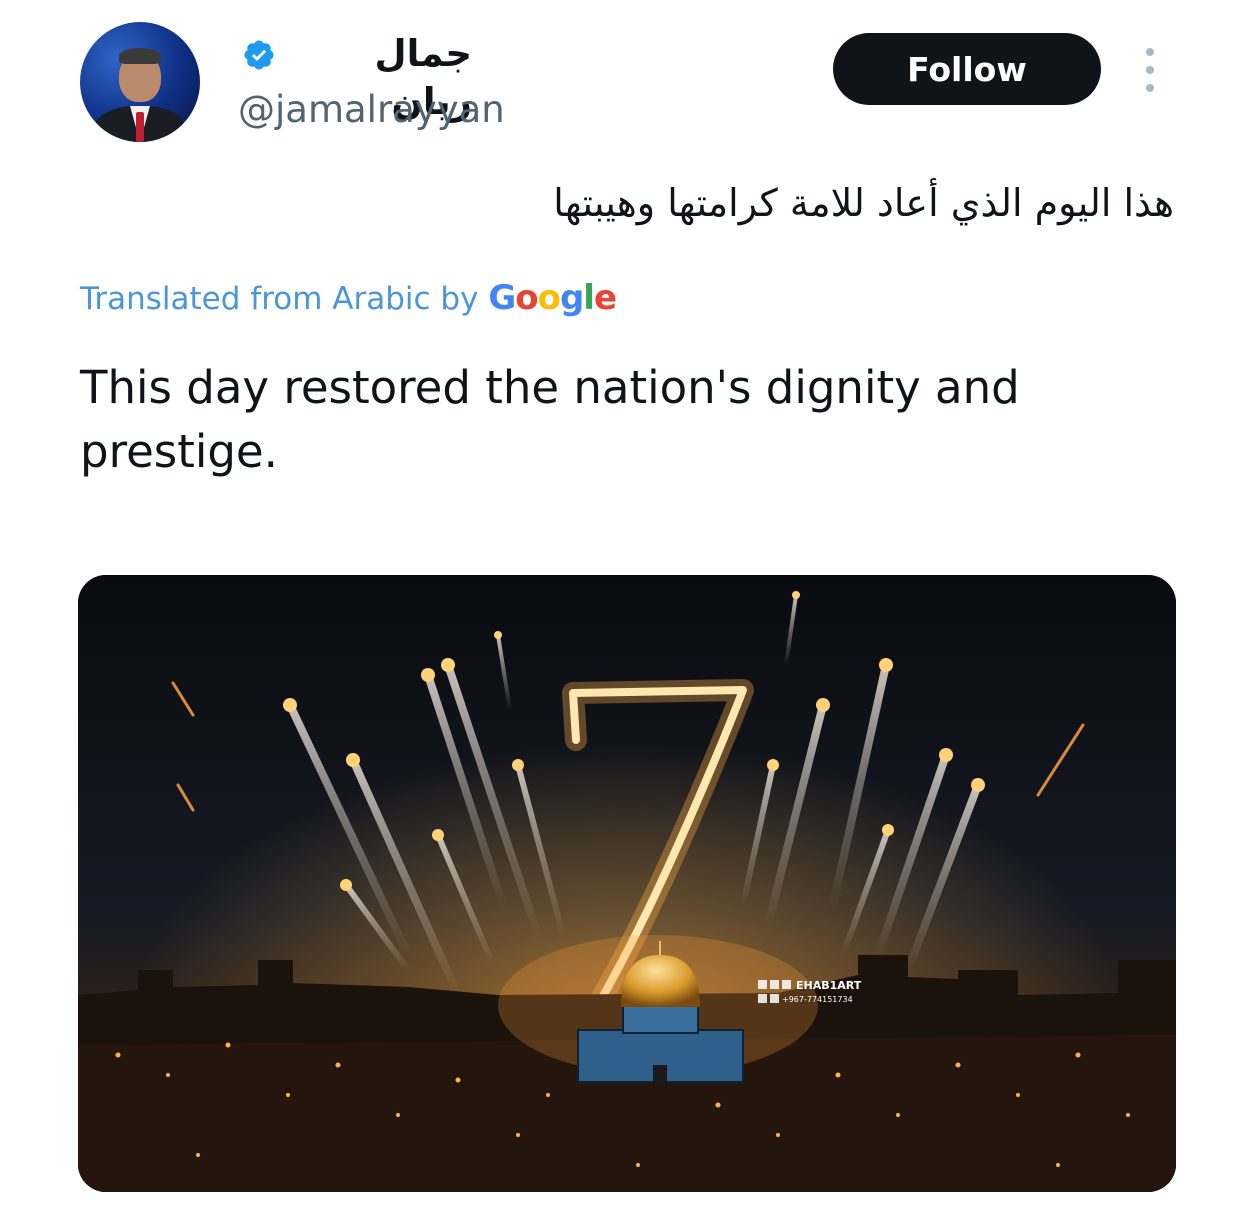  What do you see at coordinates (552, 298) in the screenshot?
I see `google-logo: Google` at bounding box center [552, 298].